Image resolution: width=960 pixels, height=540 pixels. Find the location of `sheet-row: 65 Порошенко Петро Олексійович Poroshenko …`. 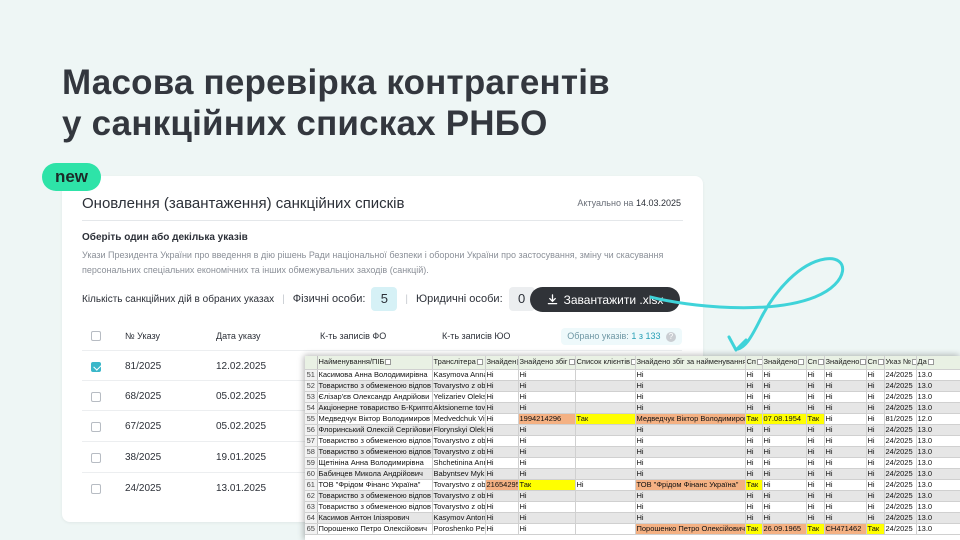

sheet-row: 65 Порошенко Петро Олексійович Poroshenko … is located at coordinates (632, 529).